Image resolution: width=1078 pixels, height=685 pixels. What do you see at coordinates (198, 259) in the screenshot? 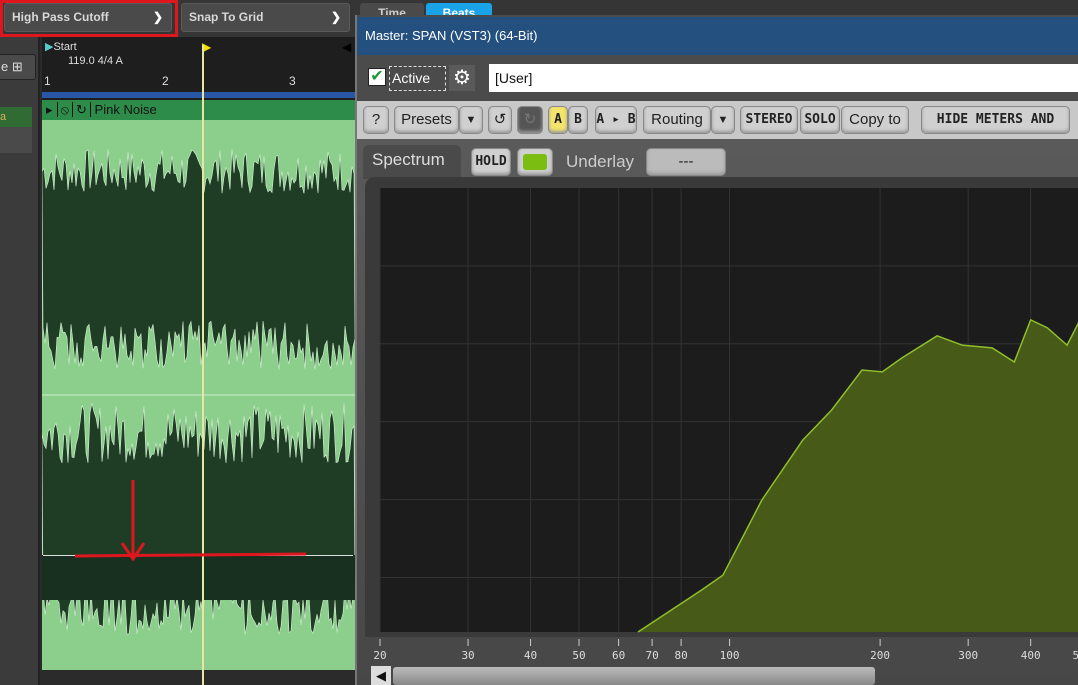
I see `waveform-channel` at bounding box center [198, 259].